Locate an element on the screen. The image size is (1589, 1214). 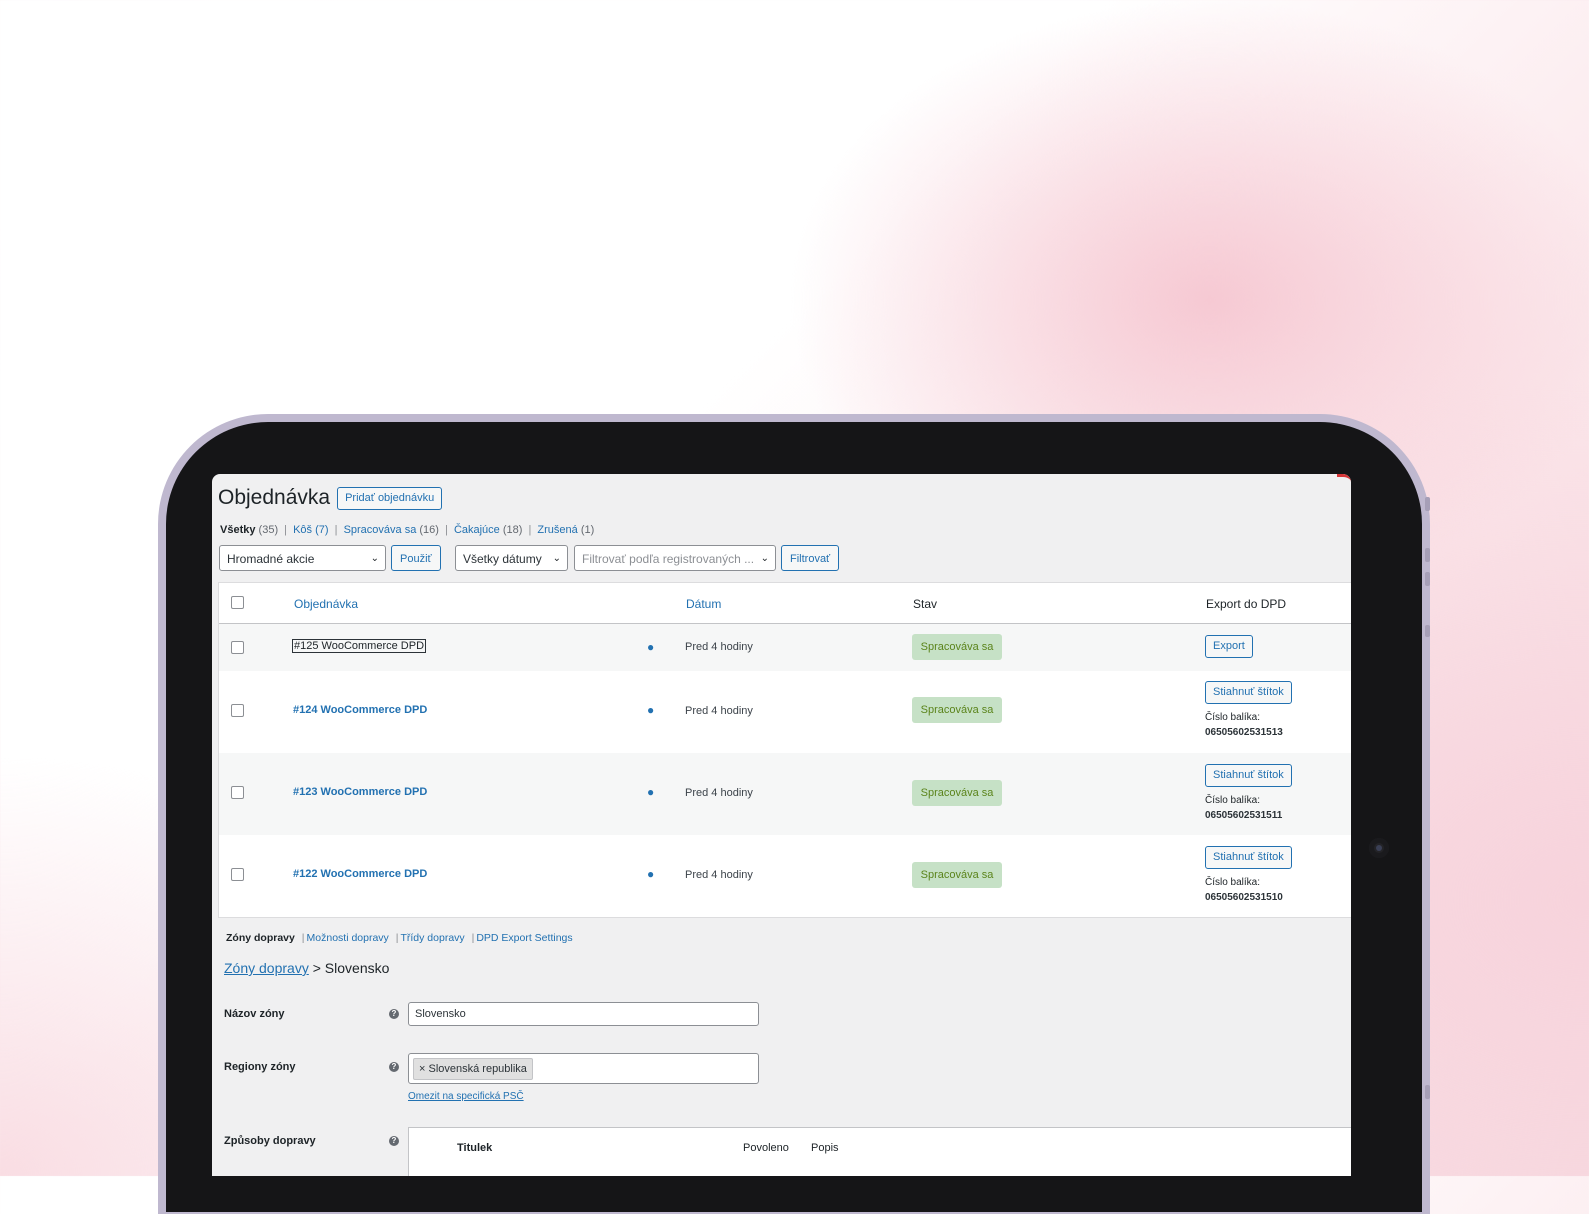
filter-pending-count: (18) is located at coordinates (512, 530).